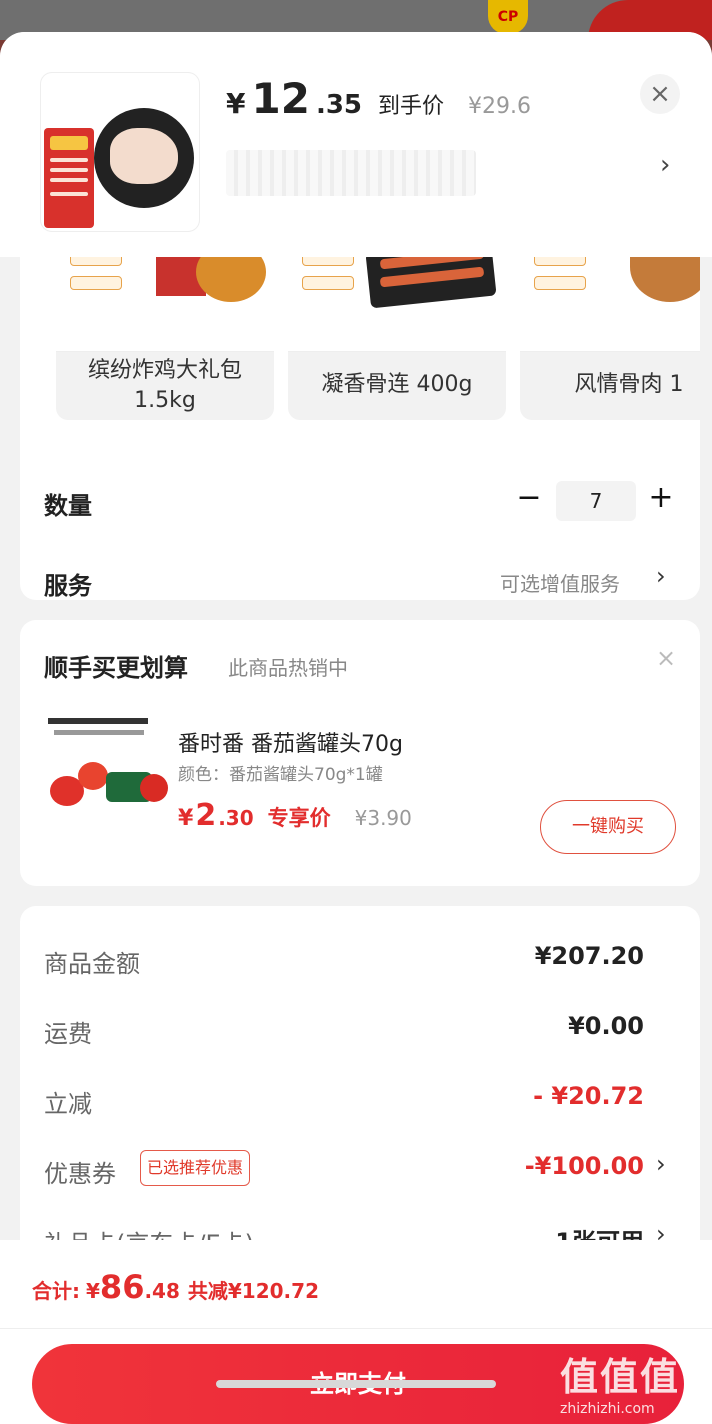  Describe the element at coordinates (92, 964) in the screenshot. I see `summary-label-subtotal: 商品金额` at that location.